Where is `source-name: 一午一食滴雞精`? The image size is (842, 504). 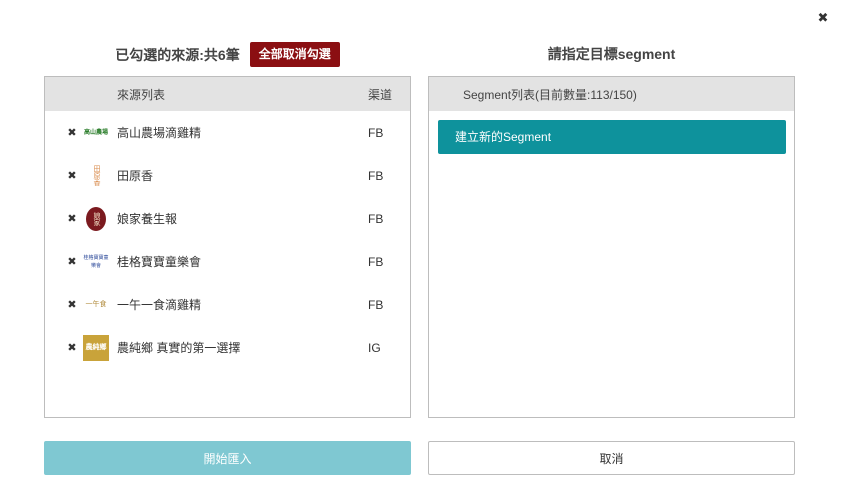
source-name: 一午一食滴雞精 is located at coordinates (159, 305).